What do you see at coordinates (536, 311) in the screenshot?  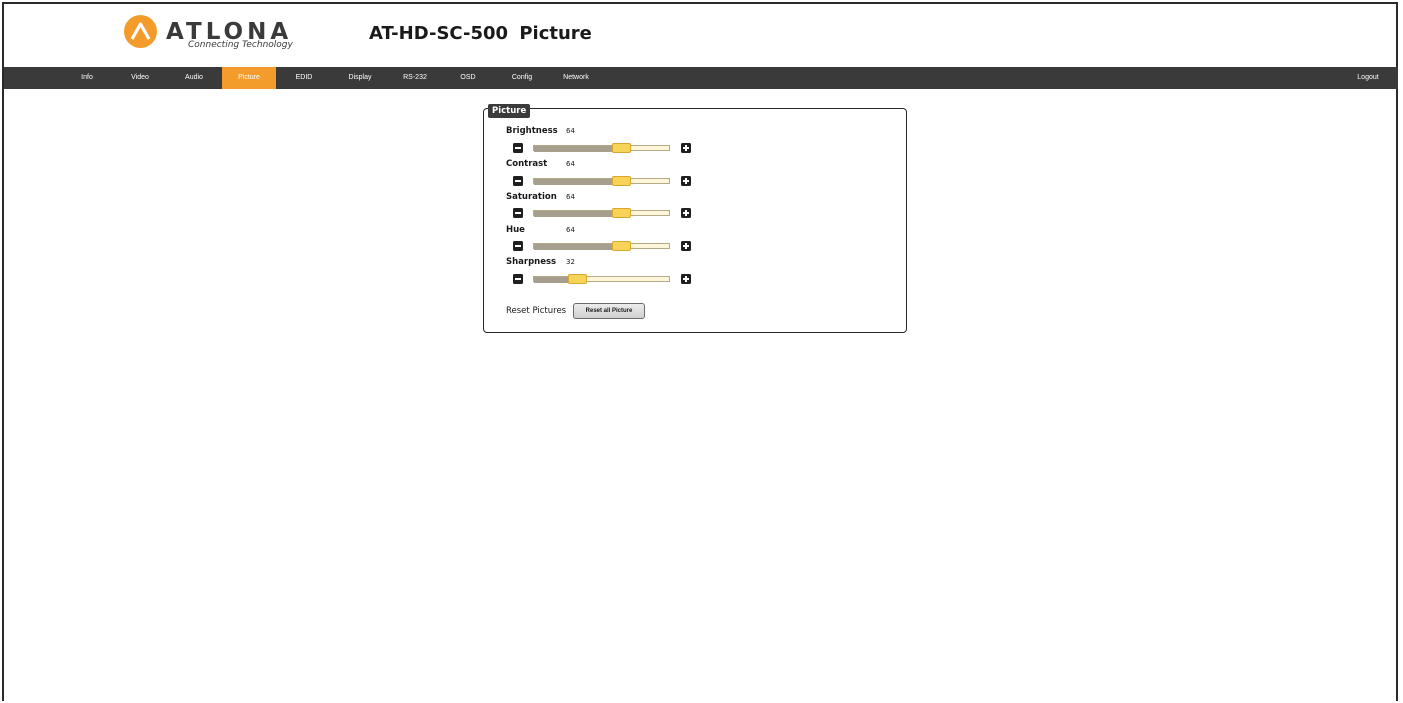 I see `reset-pictures-label: Reset Pictures` at bounding box center [536, 311].